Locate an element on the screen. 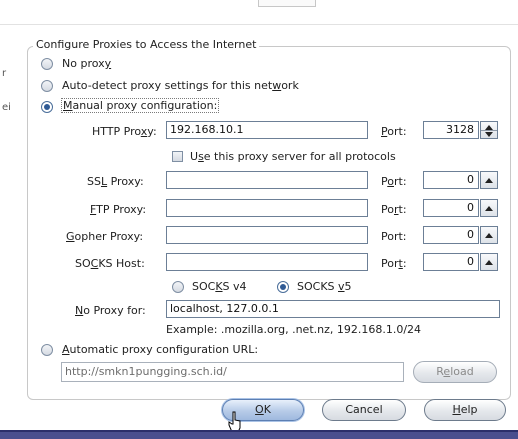 This screenshot has height=439, width=518. left-edge: r ei is located at coordinates (6, 230).